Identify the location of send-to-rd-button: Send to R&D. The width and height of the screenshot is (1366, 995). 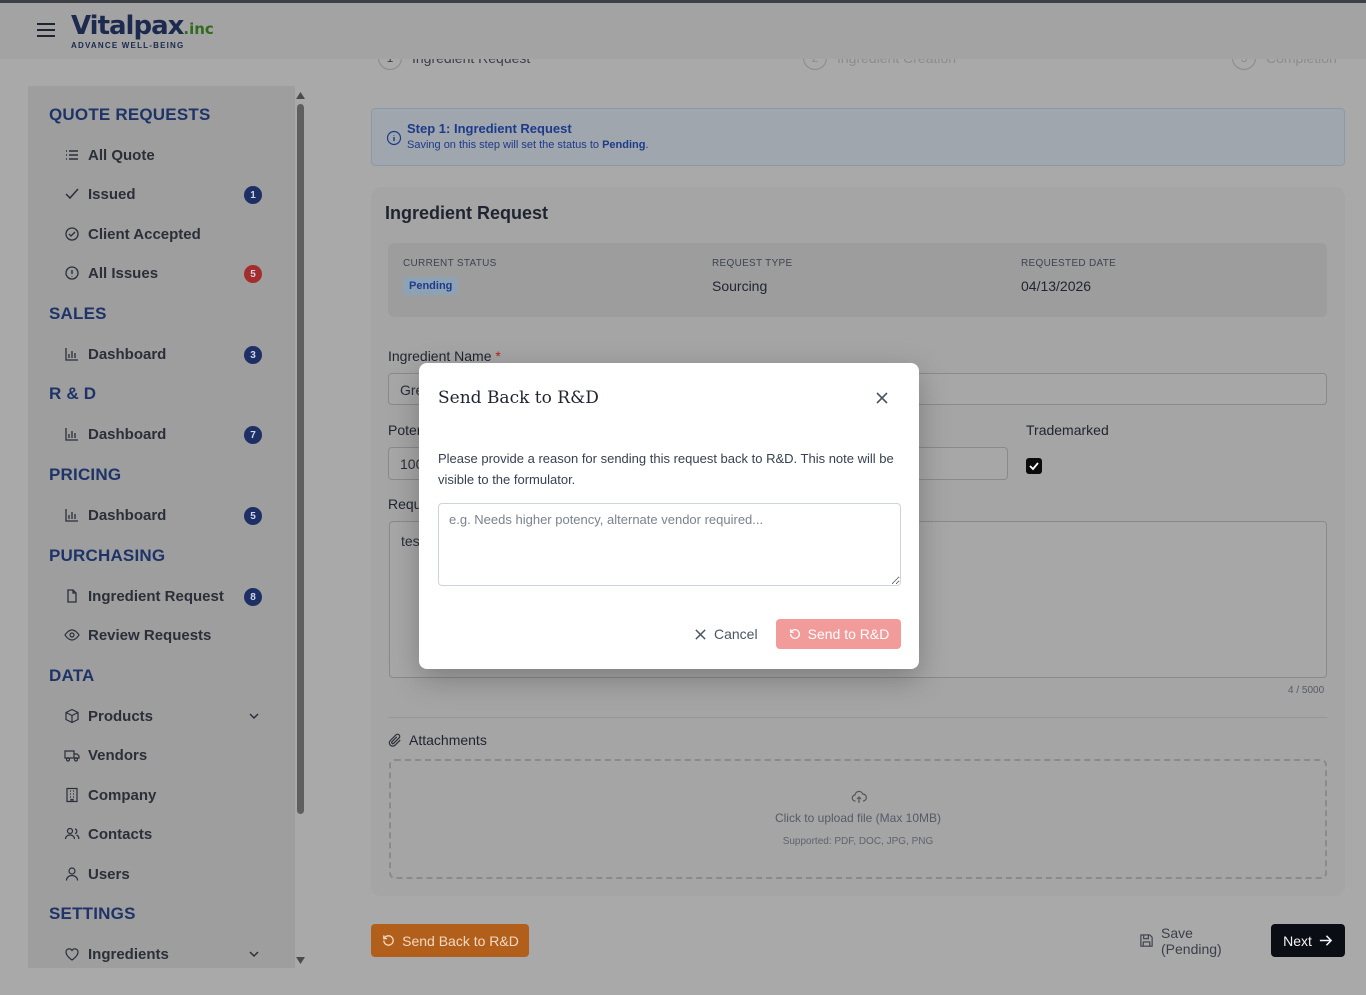
(838, 634).